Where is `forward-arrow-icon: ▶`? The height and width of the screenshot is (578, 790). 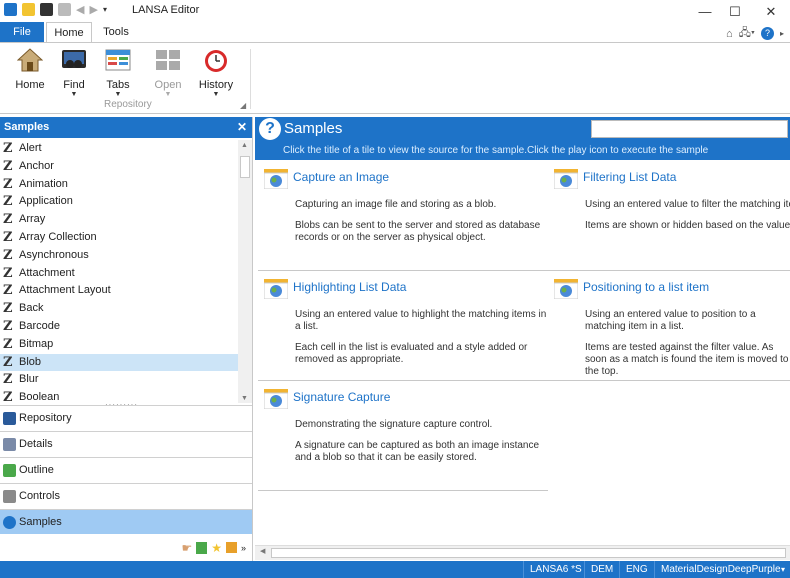 forward-arrow-icon: ▶ is located at coordinates (93, 9).